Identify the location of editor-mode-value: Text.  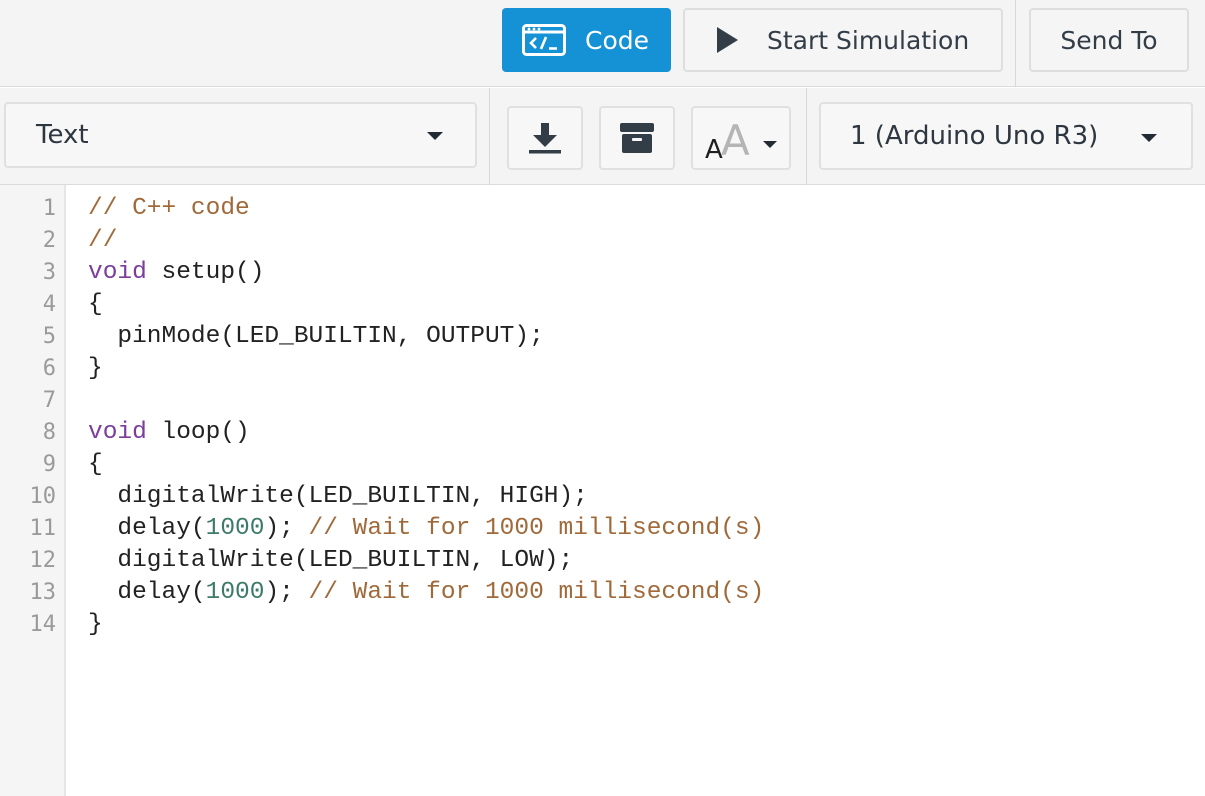
(62, 135).